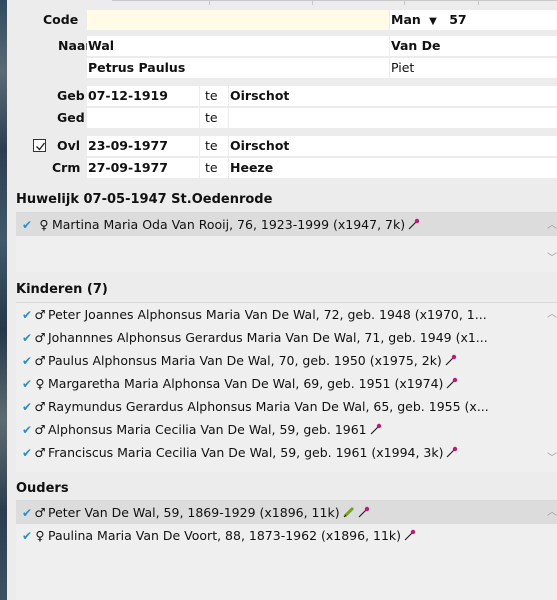  I want to click on geb-label: Geb, so click(71, 95).